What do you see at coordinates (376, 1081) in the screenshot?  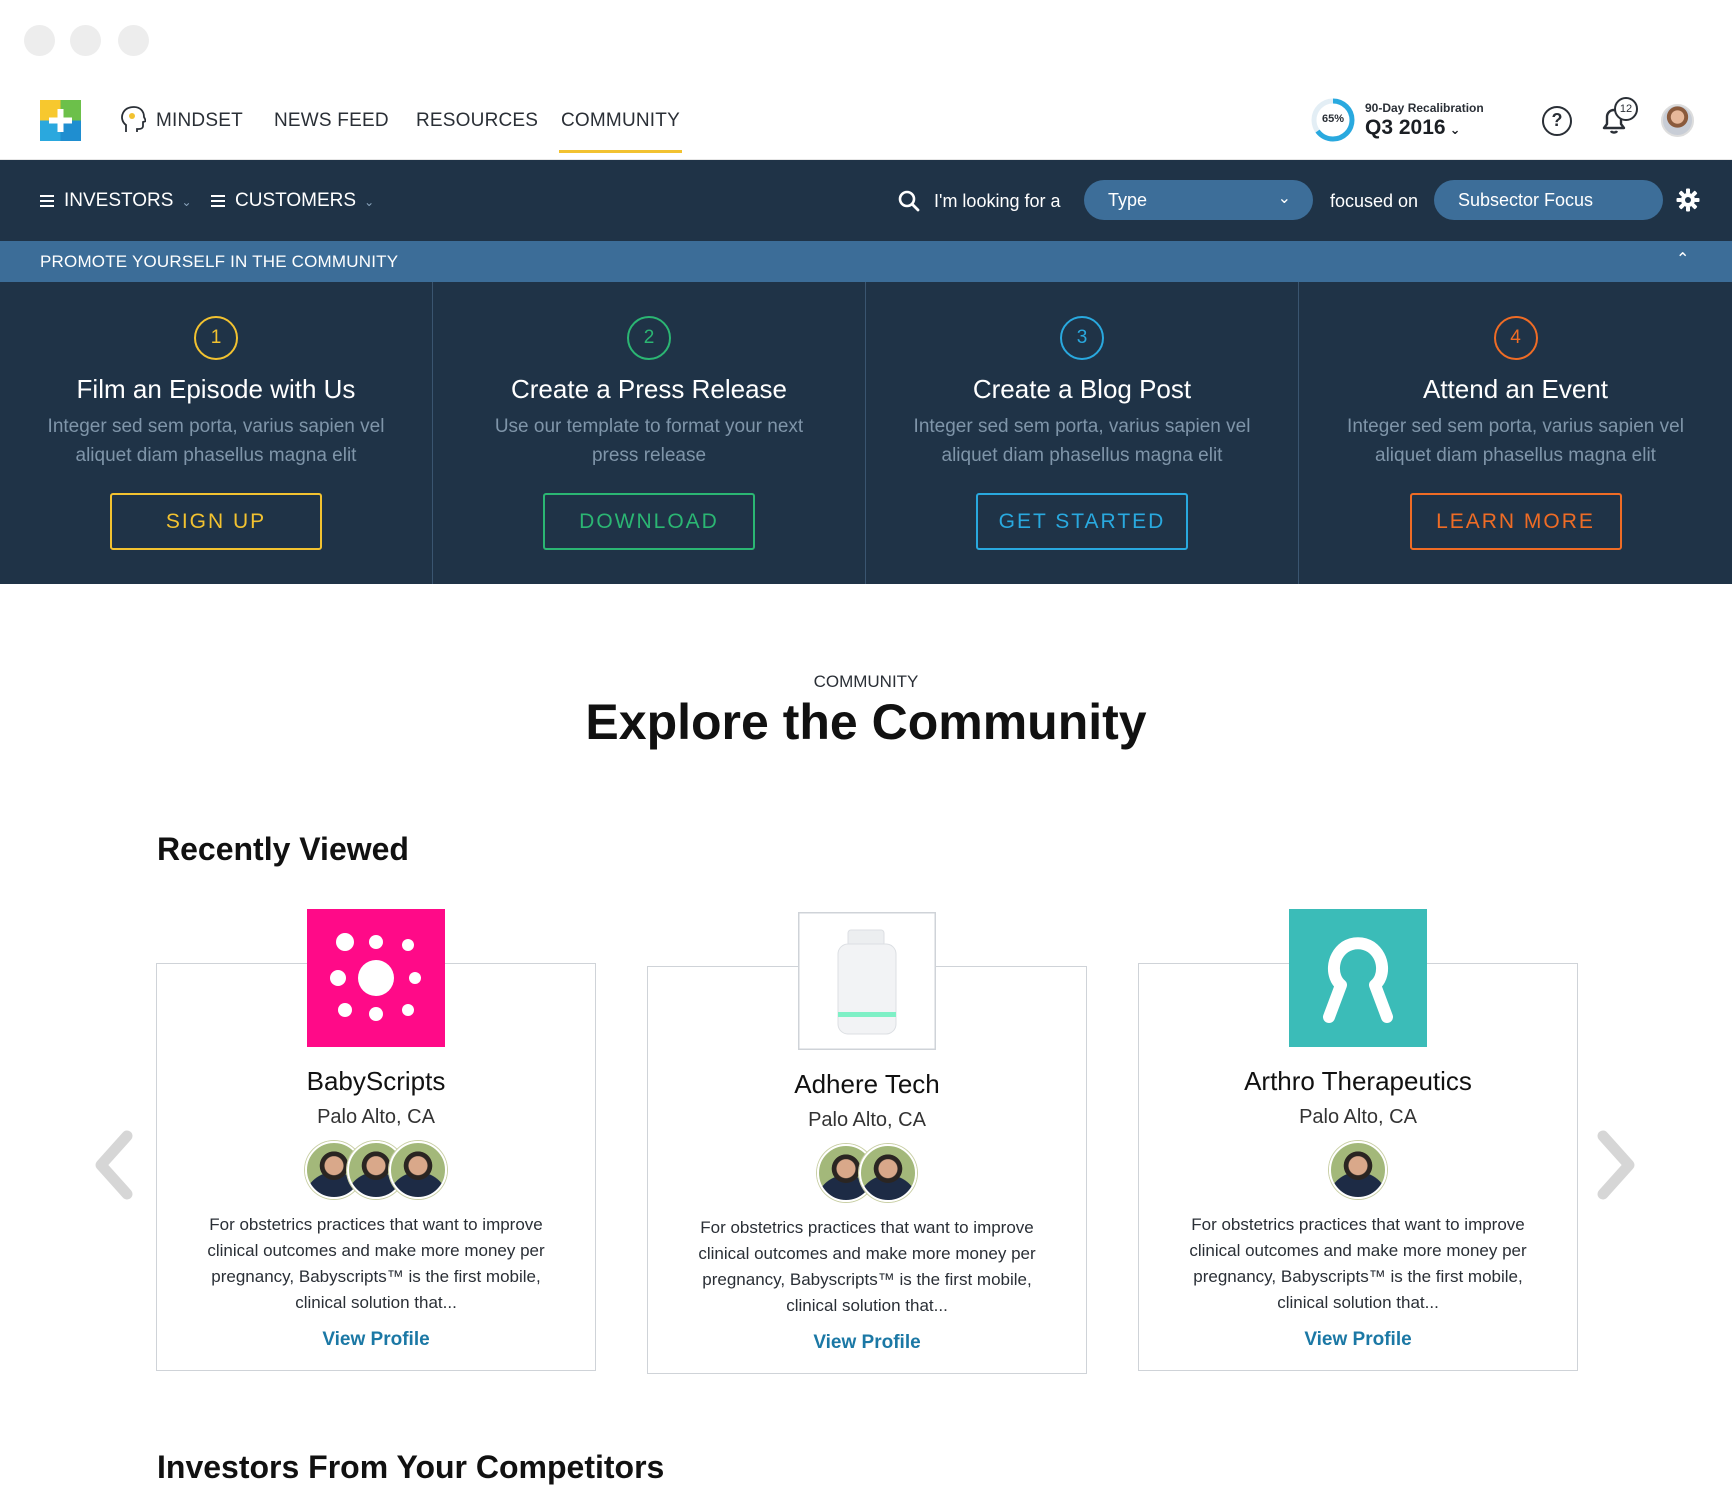 I see `company-name: BabyScripts` at bounding box center [376, 1081].